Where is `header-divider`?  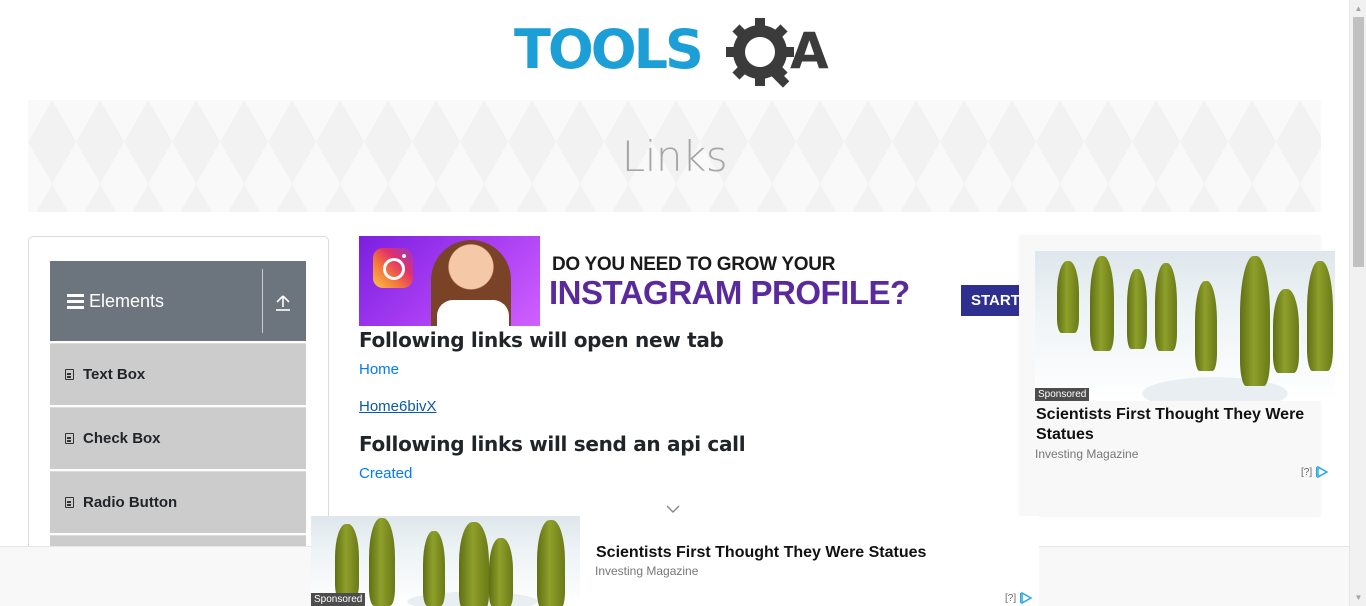 header-divider is located at coordinates (262, 301).